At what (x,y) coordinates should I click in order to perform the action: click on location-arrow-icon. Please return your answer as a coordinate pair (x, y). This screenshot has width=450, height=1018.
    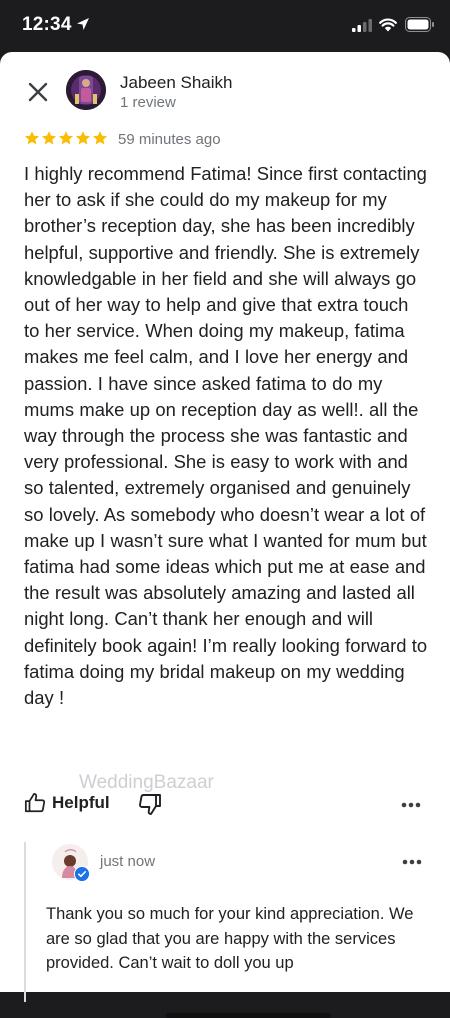
    Looking at the image, I should click on (83, 24).